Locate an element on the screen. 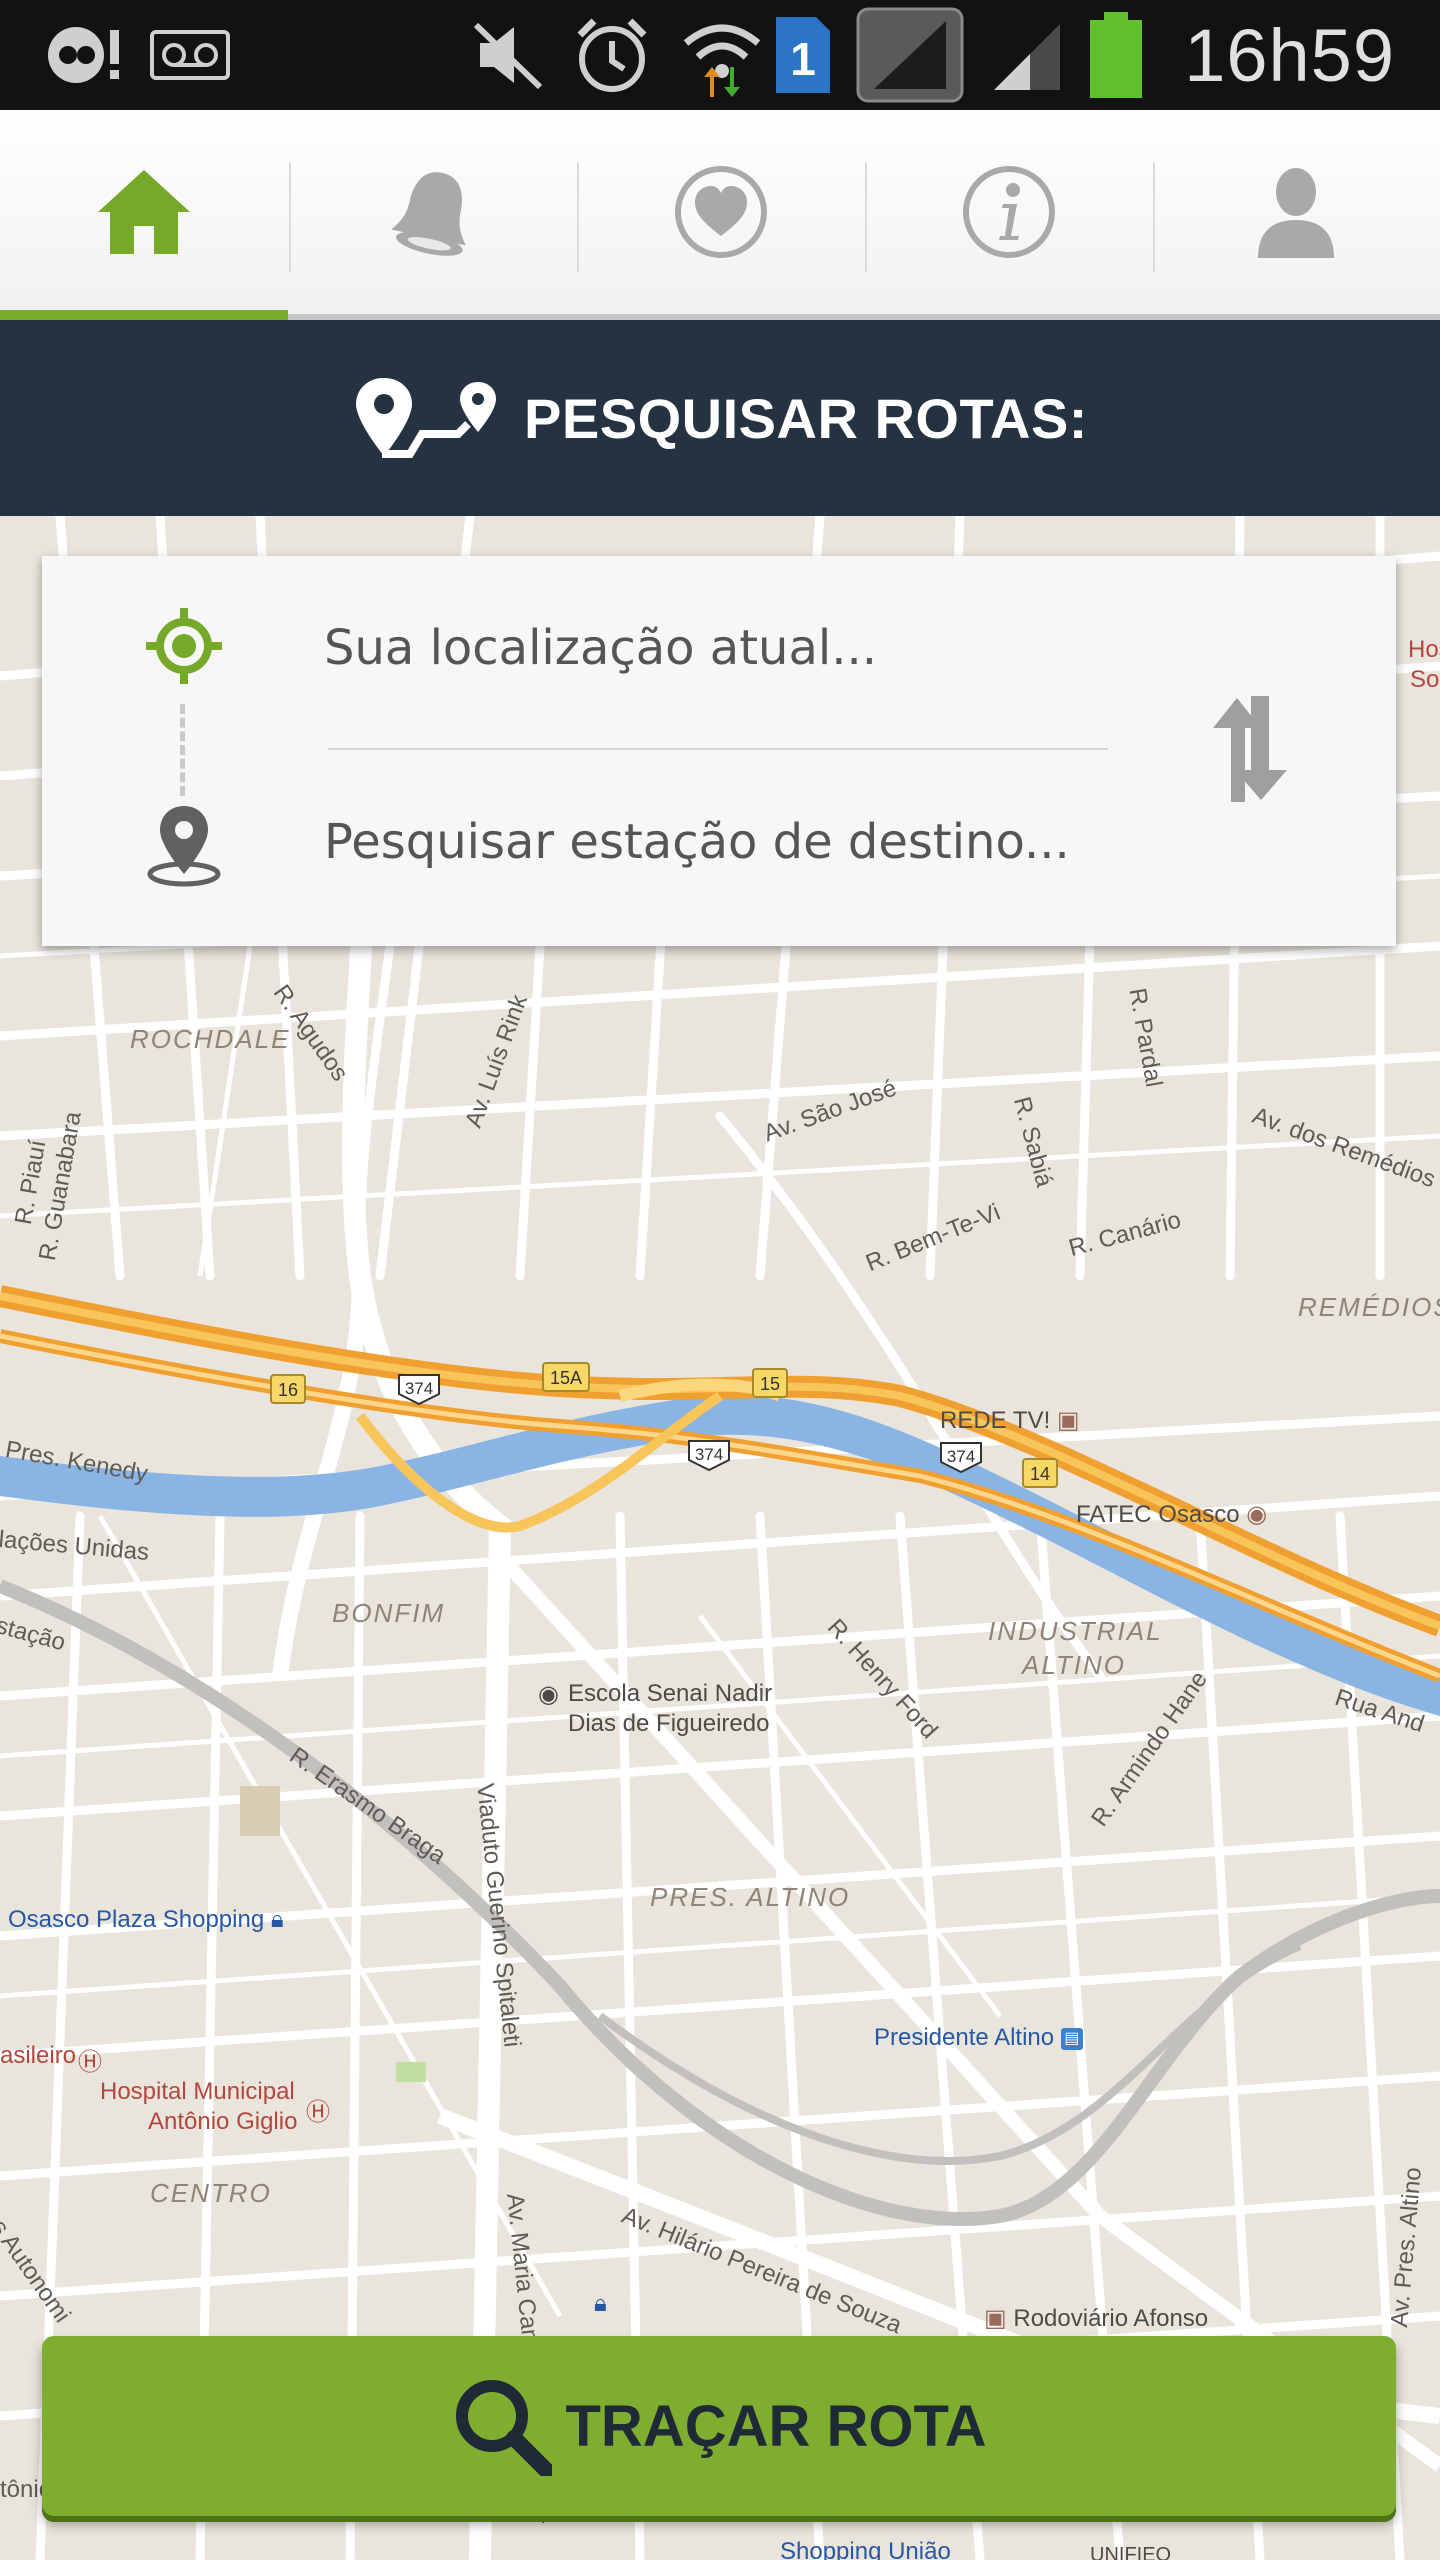 The height and width of the screenshot is (2560, 1440). active-tab-indicator is located at coordinates (144, 315).